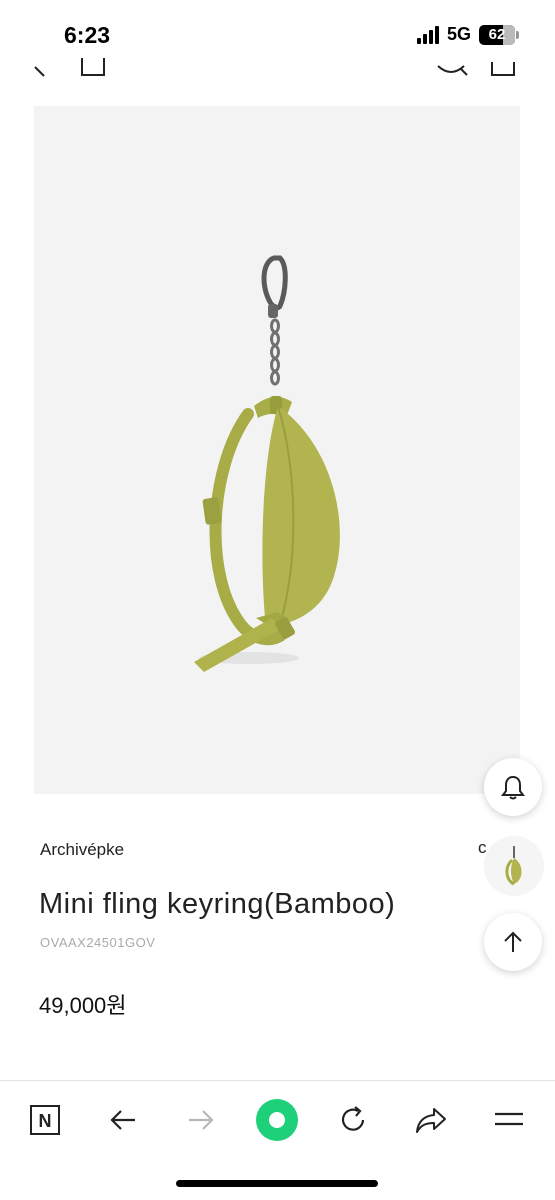 This screenshot has height=1200, width=555. I want to click on bag-icon, so click(93, 68).